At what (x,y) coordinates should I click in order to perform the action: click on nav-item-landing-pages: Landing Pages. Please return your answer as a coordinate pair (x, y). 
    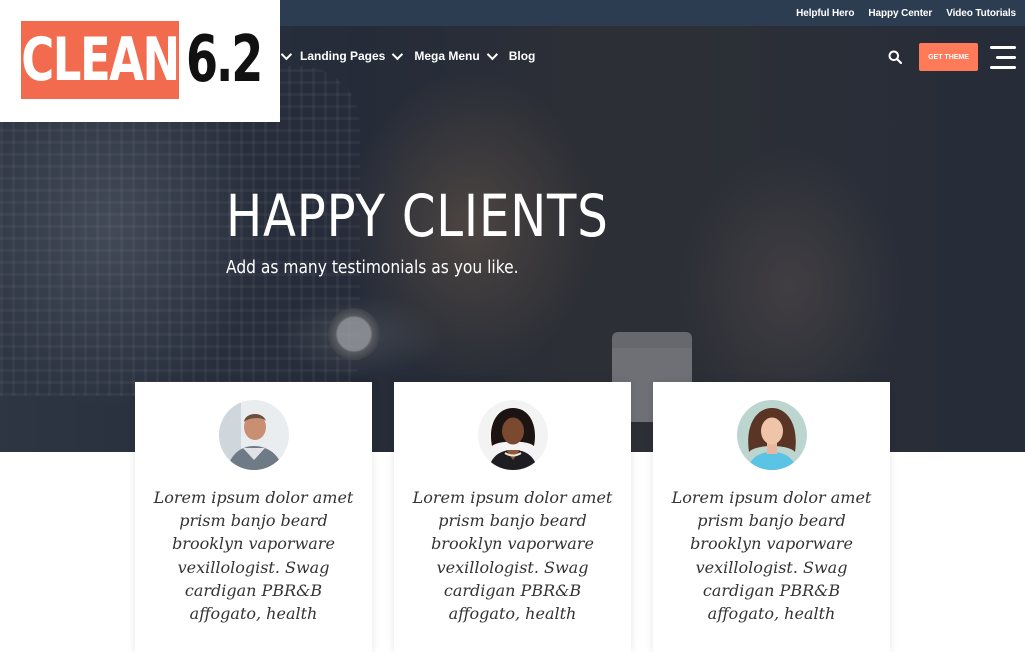
    Looking at the image, I should click on (352, 55).